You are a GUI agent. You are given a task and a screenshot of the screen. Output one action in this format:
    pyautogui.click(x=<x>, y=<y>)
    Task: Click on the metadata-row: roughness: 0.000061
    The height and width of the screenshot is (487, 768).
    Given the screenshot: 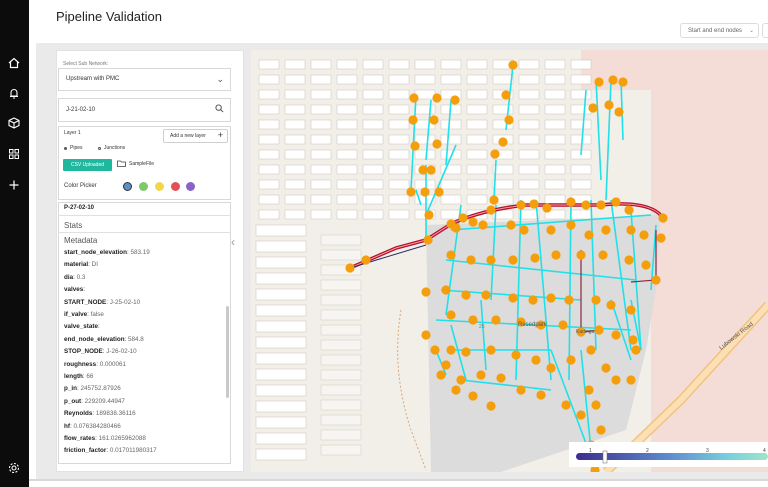 What is the action you would take?
    pyautogui.click(x=95, y=364)
    